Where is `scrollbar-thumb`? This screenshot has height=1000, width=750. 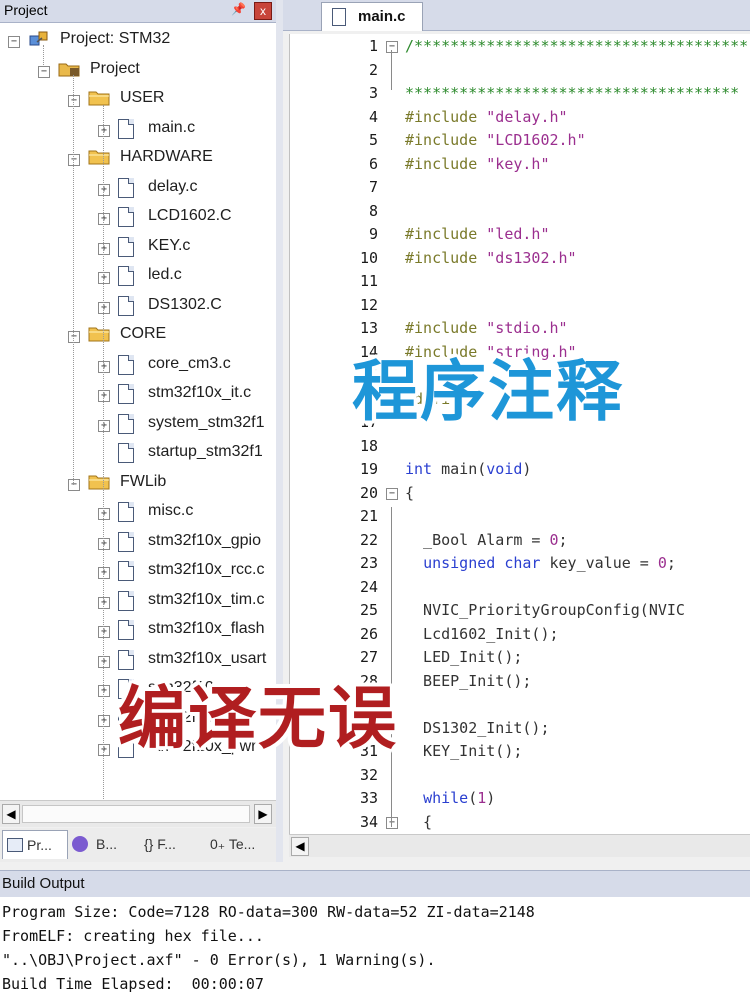 scrollbar-thumb is located at coordinates (136, 814).